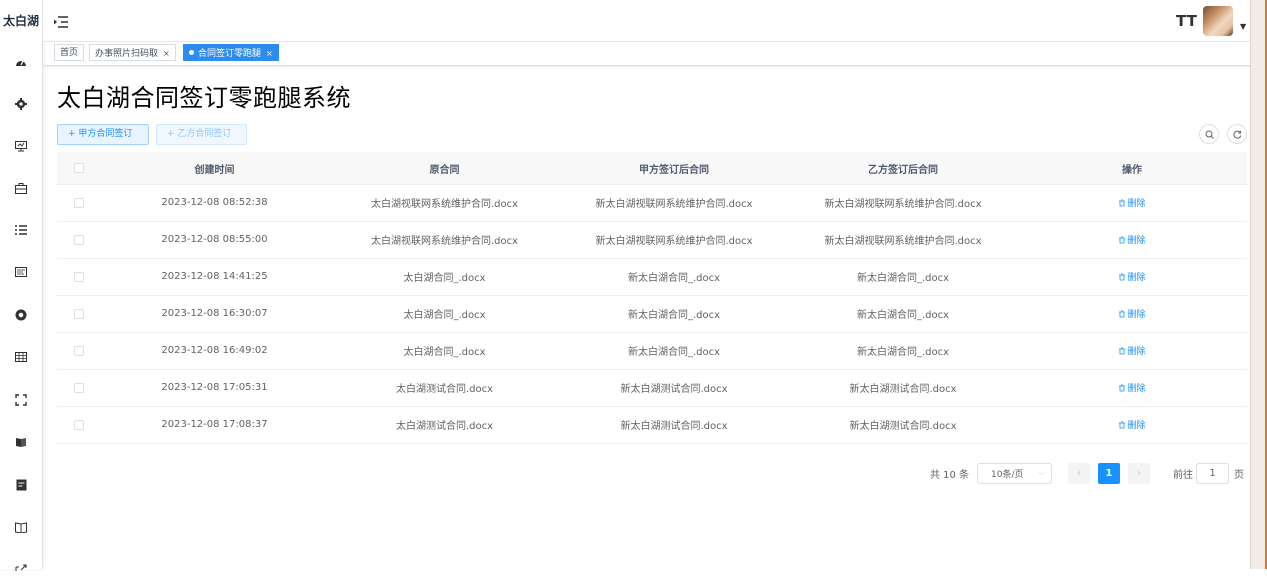 This screenshot has width=1267, height=578. Describe the element at coordinates (21, 315) in the screenshot. I see `chrome-icon` at that location.